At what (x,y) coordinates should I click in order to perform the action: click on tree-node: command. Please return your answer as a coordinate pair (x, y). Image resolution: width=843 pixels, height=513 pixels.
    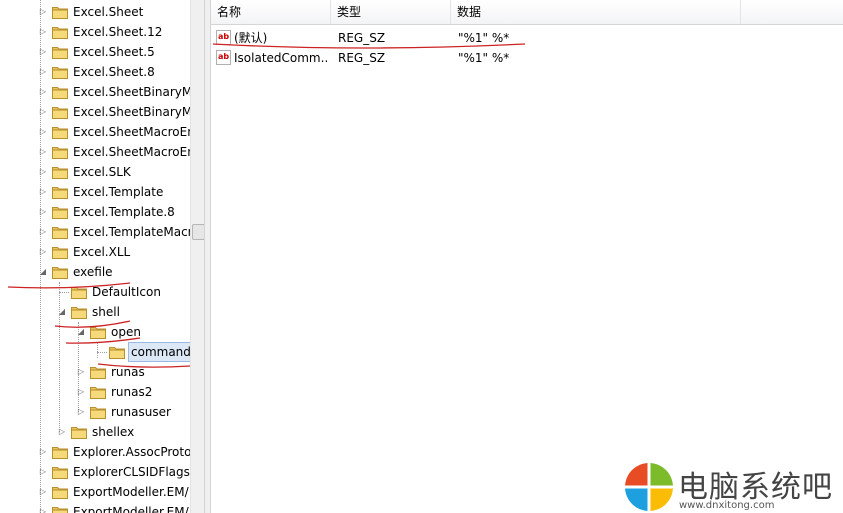
    Looking at the image, I should click on (95, 352).